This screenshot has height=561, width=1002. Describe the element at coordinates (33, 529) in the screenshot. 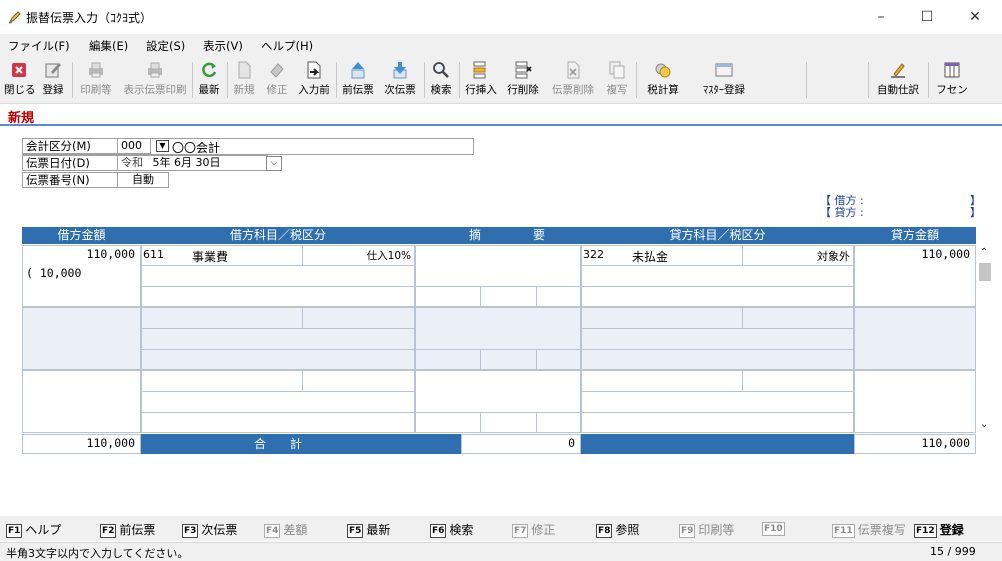

I see `f1-help-button: F1 ヘルプ` at that location.